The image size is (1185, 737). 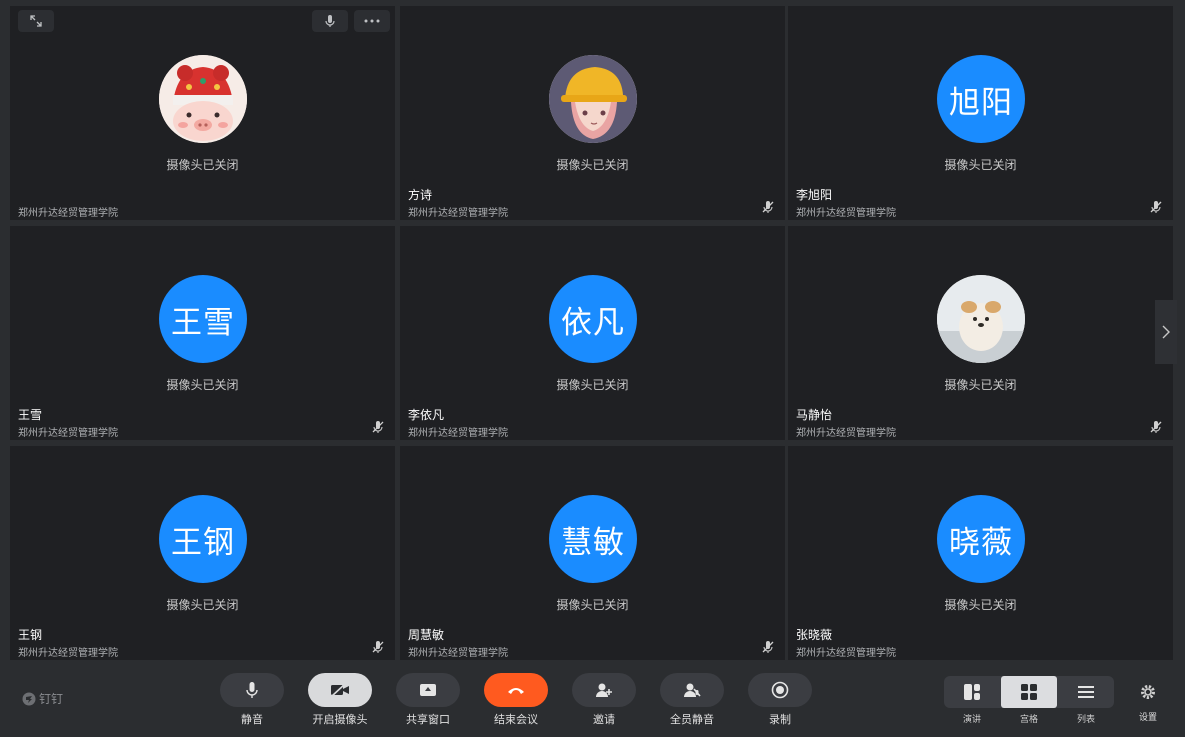 I want to click on participant-name: 方诗, so click(x=420, y=195).